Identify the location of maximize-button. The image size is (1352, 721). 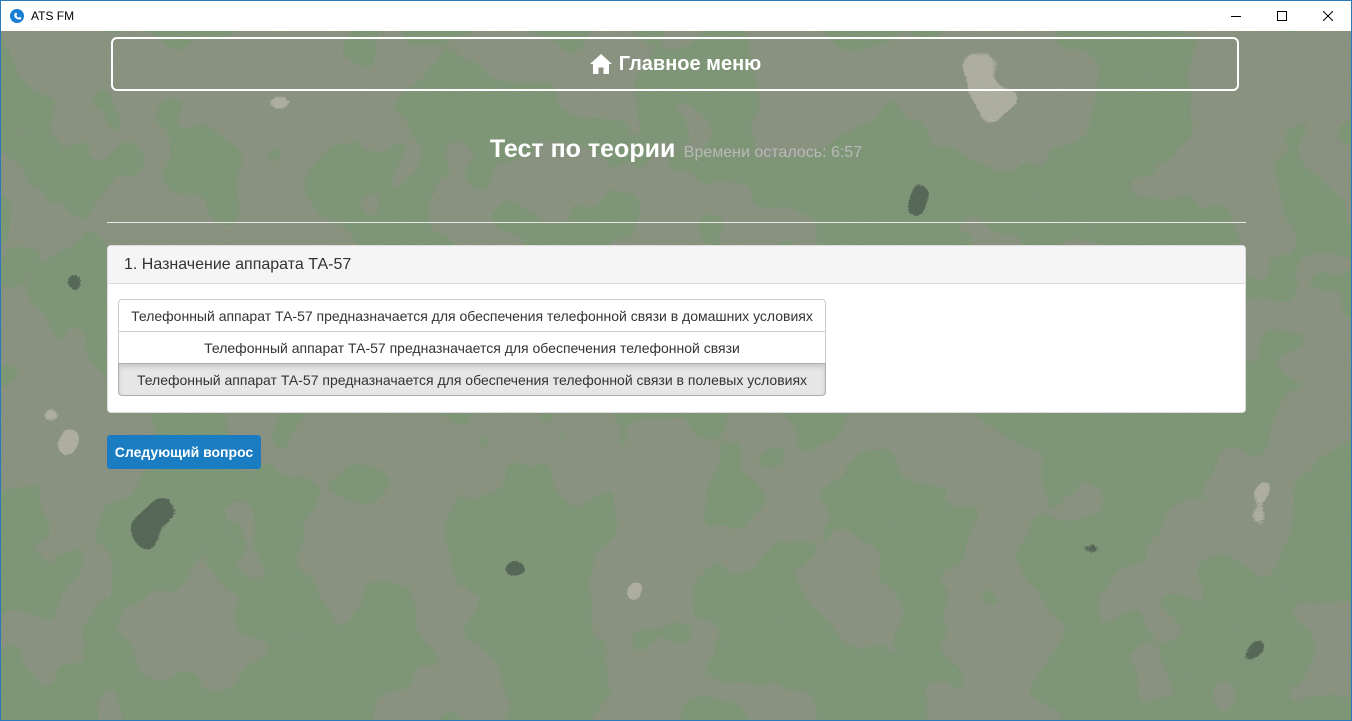
(1282, 16).